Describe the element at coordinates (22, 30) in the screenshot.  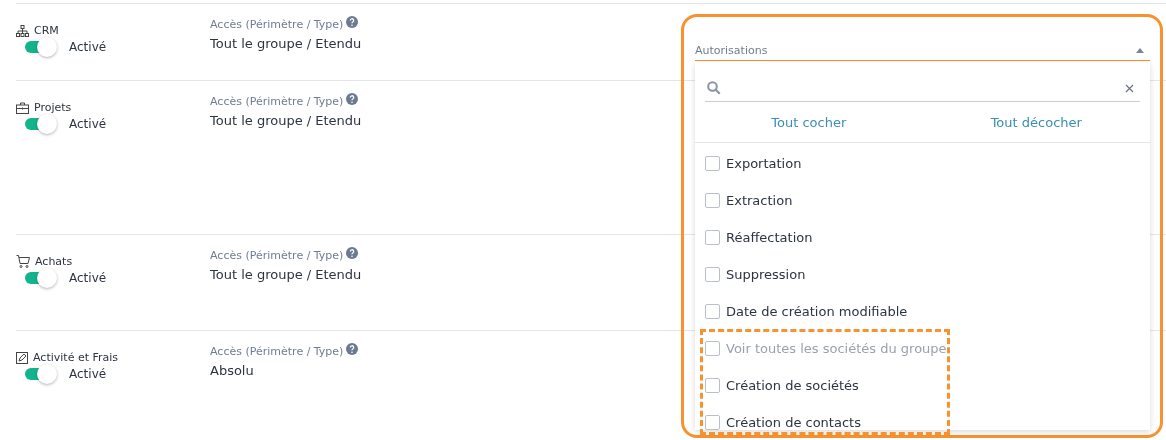
I see `sitemap-icon` at that location.